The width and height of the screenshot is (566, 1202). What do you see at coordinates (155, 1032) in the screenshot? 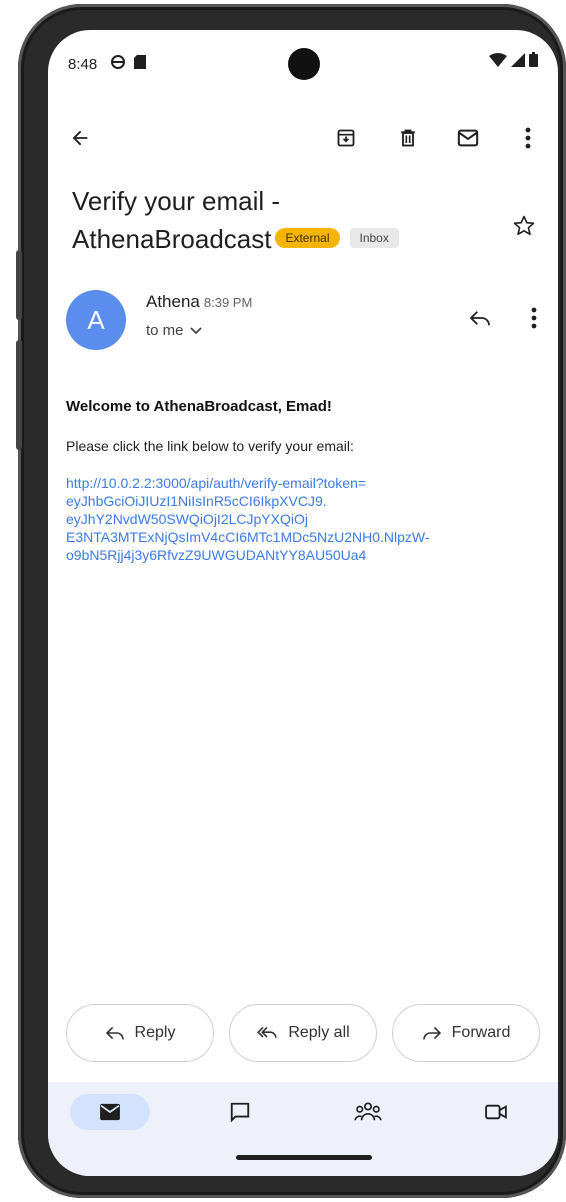
I see `reply-label: Reply` at bounding box center [155, 1032].